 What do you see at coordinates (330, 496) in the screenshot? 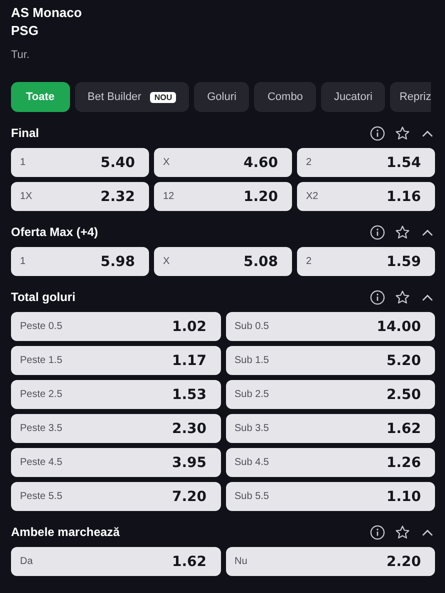
I see `odds-button: Sub 5.5 1.10` at bounding box center [330, 496].